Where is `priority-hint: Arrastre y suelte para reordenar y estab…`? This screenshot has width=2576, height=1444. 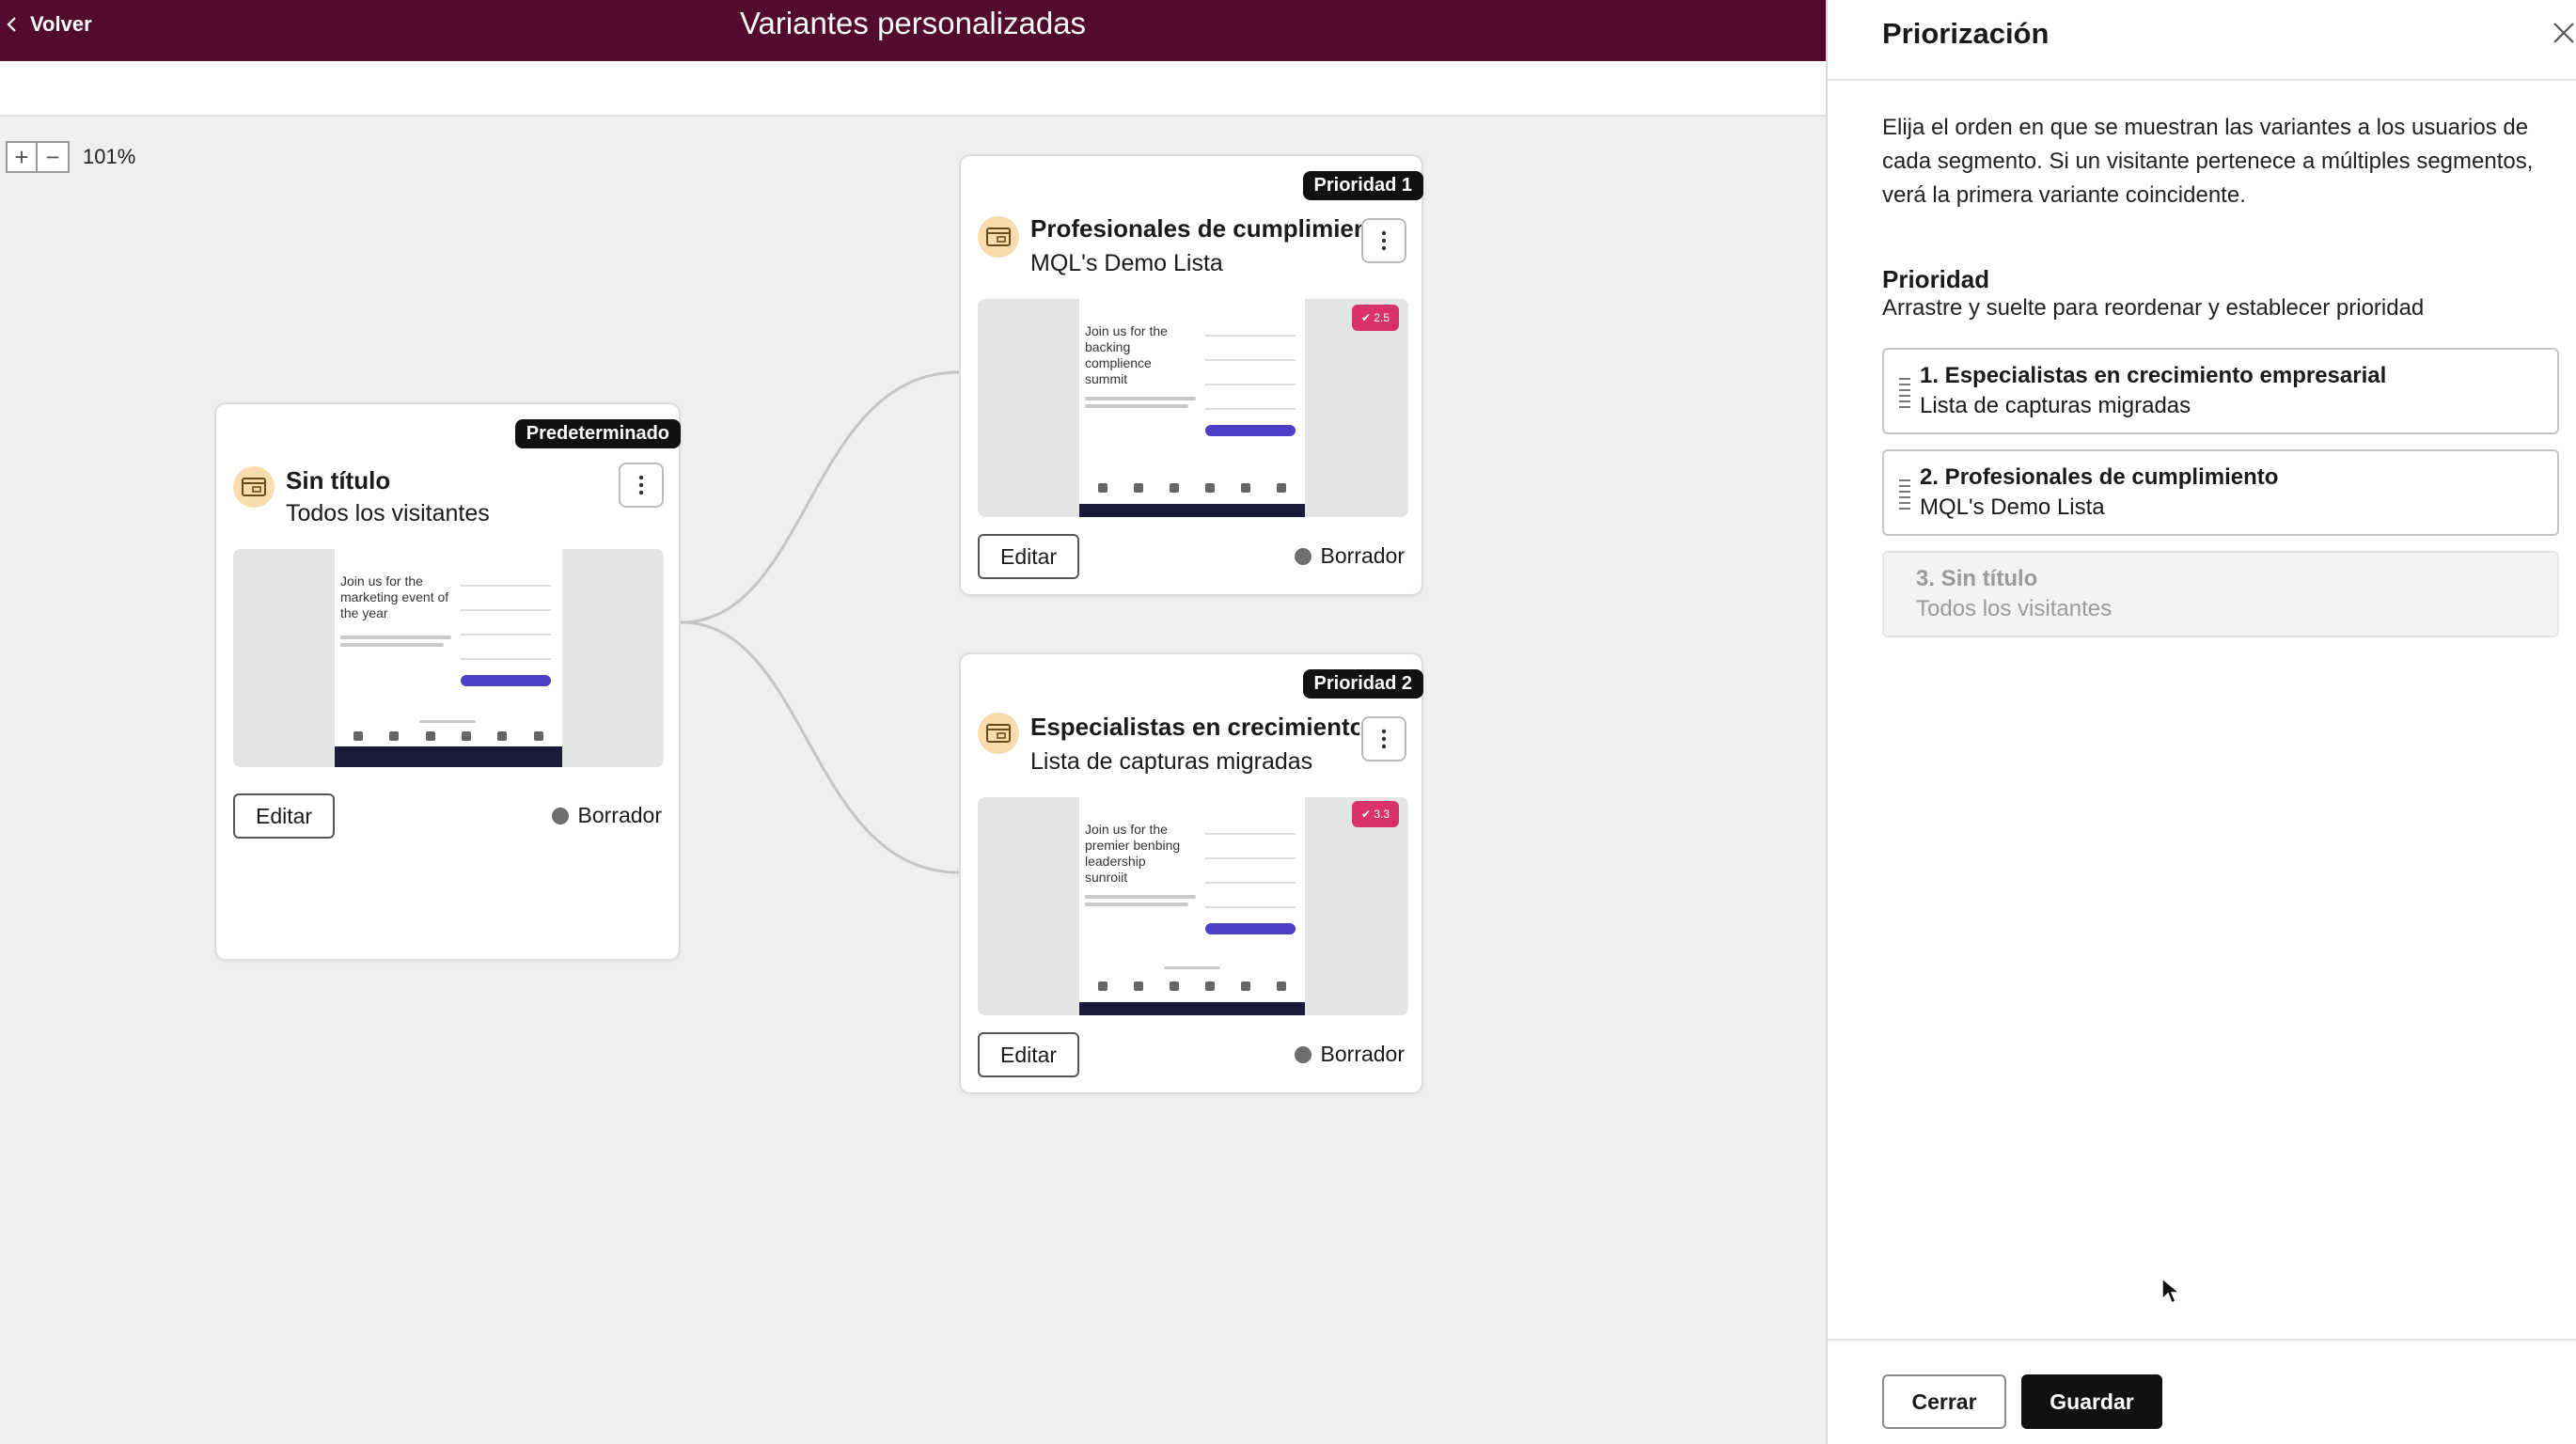 priority-hint: Arrastre y suelte para reordenar y estab… is located at coordinates (2153, 308).